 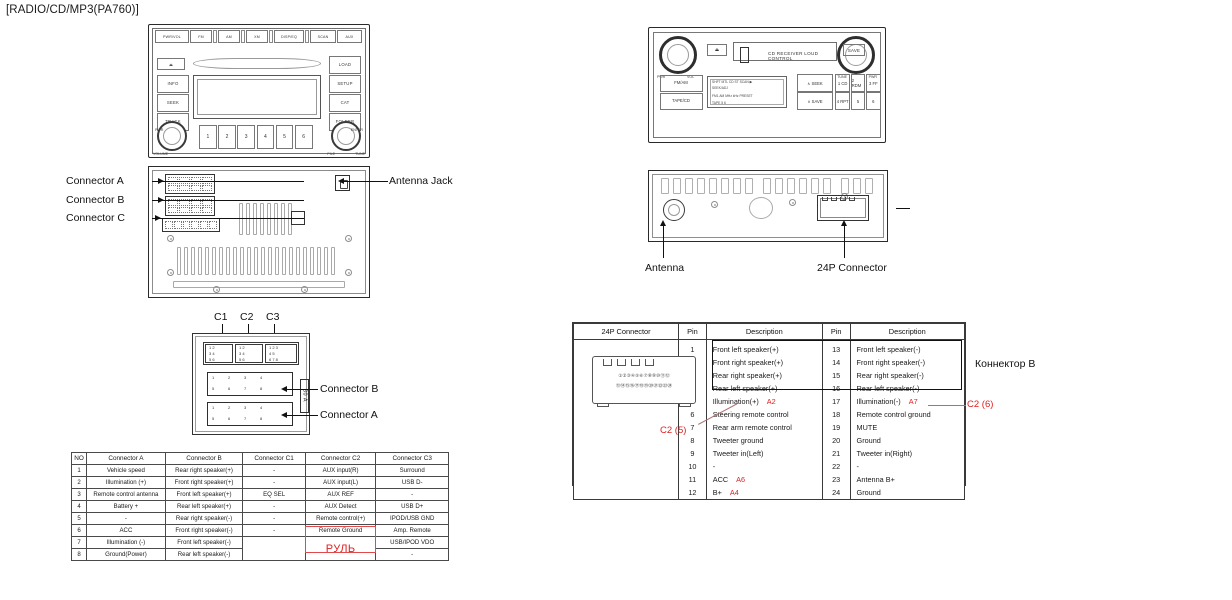 I want to click on button-scan: SCAN, so click(x=323, y=36).